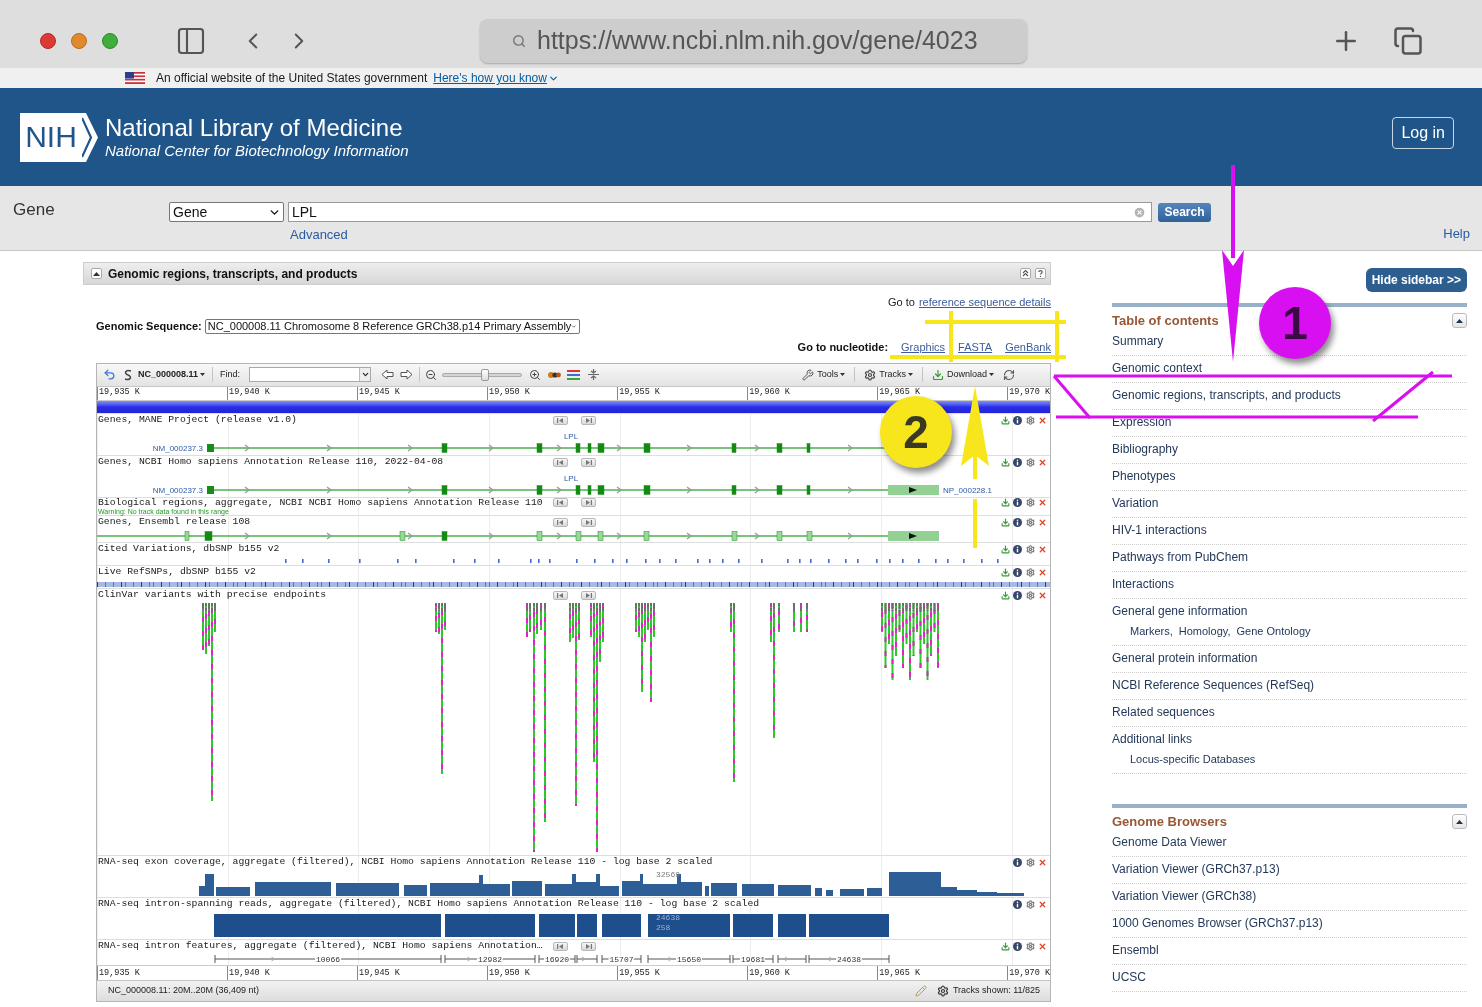 Image resolution: width=1482 pixels, height=1007 pixels. What do you see at coordinates (920, 990) in the screenshot?
I see `pencil-icon` at bounding box center [920, 990].